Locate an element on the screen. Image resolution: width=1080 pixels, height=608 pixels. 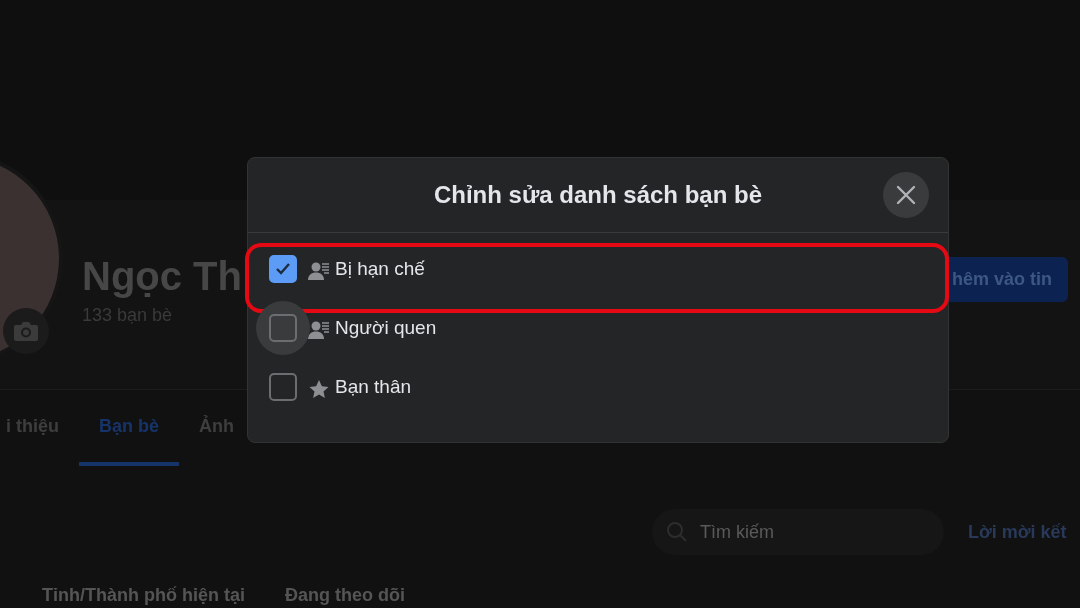
search-field: Tìm kiếm is located at coordinates (800, 532).